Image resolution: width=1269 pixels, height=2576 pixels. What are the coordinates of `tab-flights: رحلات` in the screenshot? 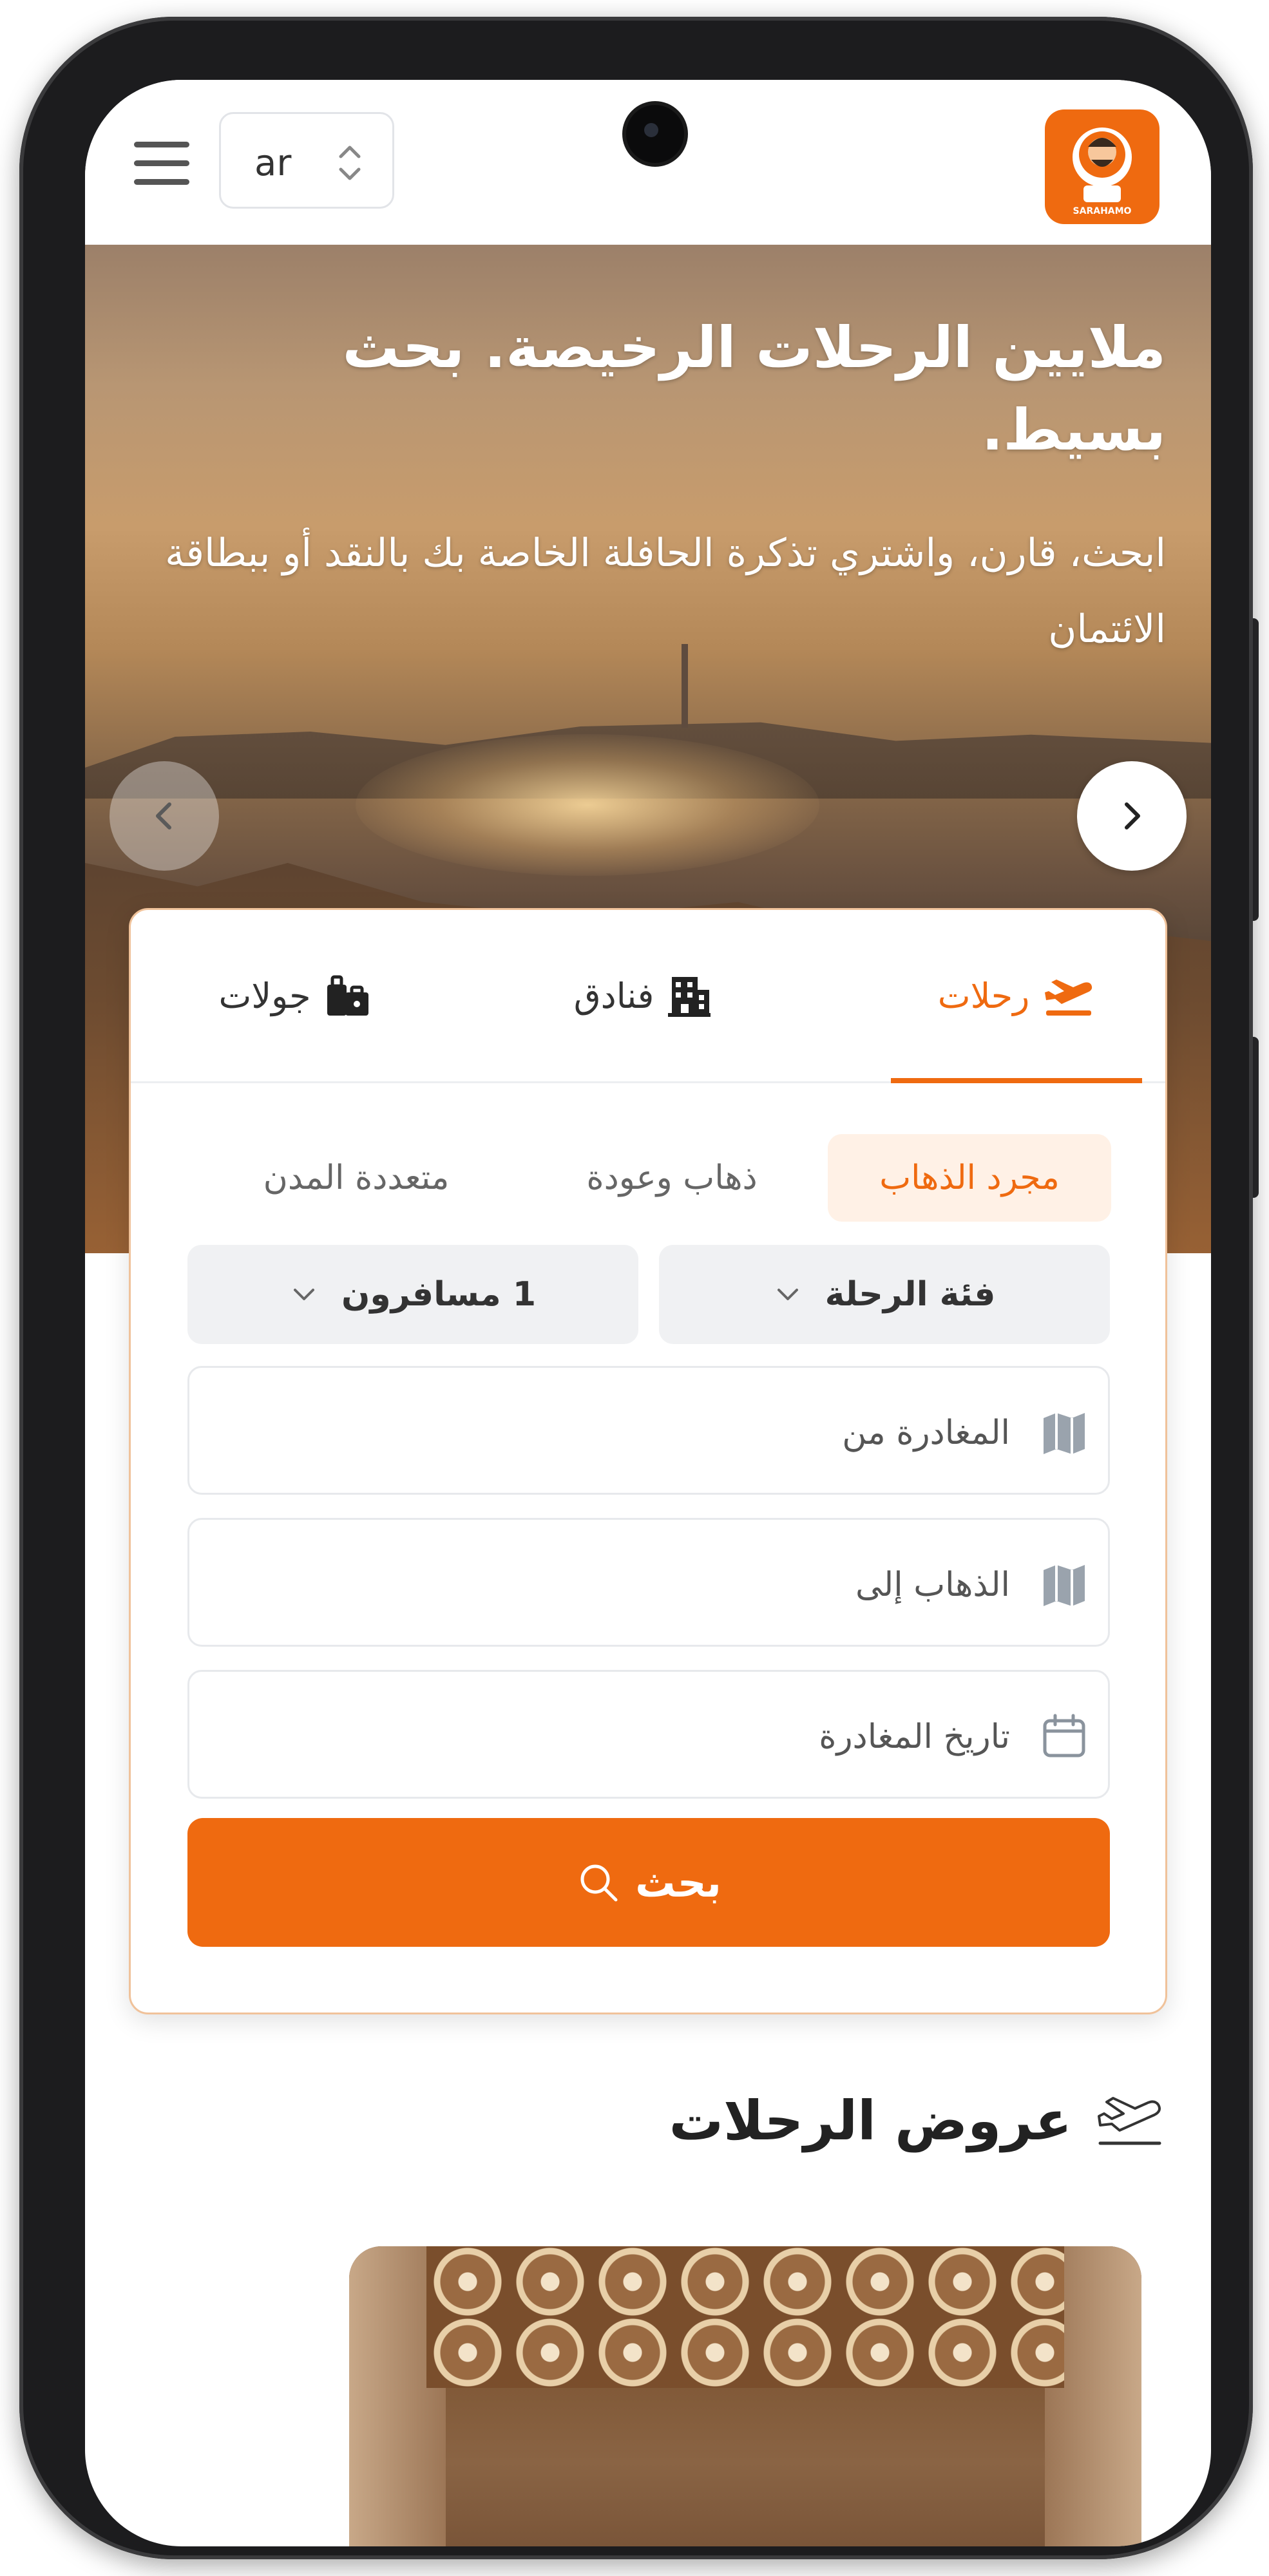 It's located at (1016, 997).